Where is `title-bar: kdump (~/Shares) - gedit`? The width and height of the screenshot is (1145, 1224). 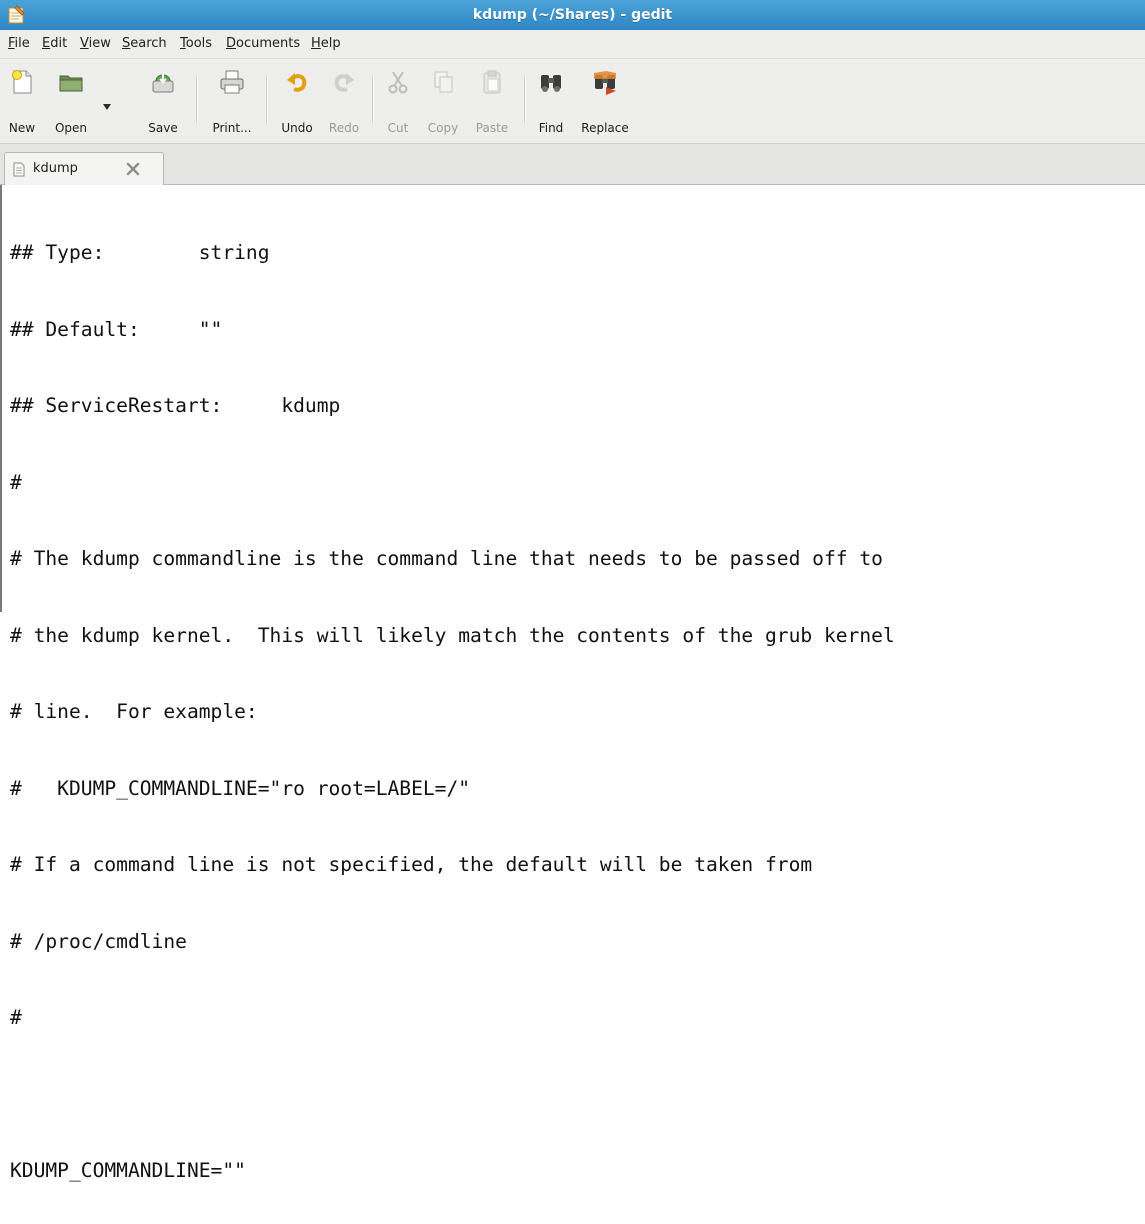 title-bar: kdump (~/Shares) - gedit is located at coordinates (572, 15).